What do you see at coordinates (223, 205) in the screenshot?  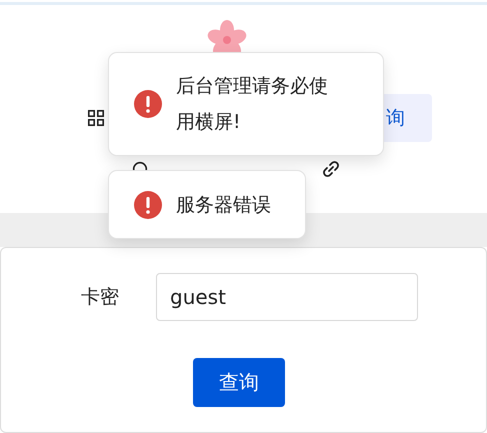 I see `toast-message: 服务器错误` at bounding box center [223, 205].